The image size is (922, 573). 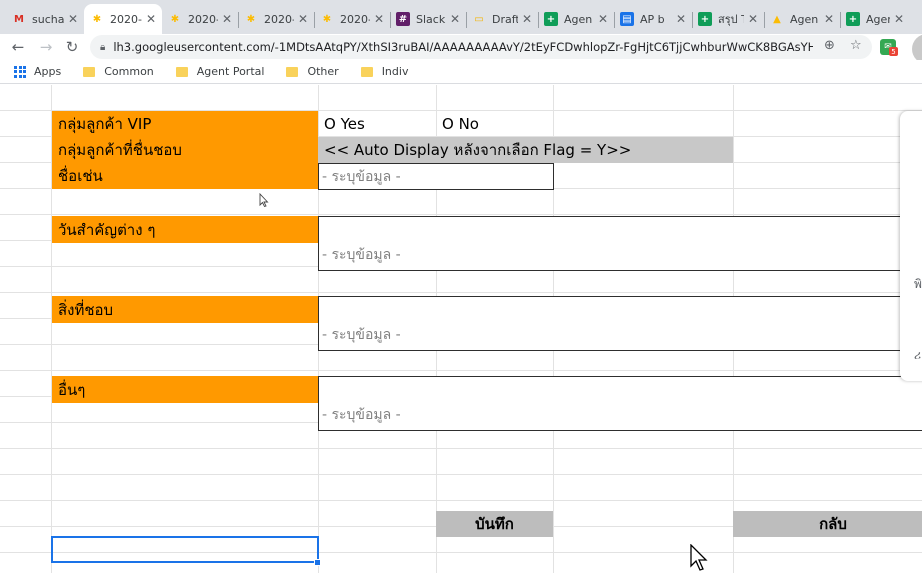 What do you see at coordinates (829, 45) in the screenshot?
I see `zoom-icon: ⊕` at bounding box center [829, 45].